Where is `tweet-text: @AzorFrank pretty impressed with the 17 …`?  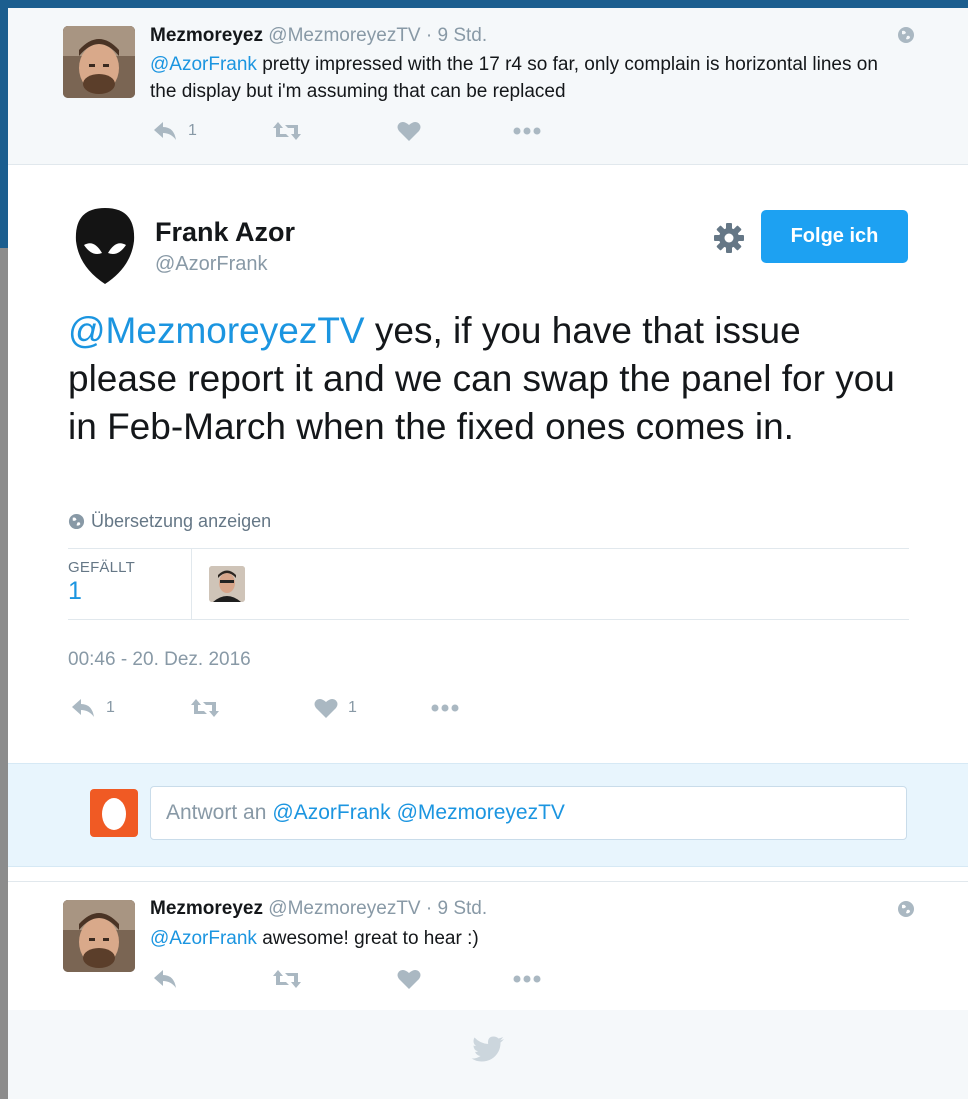
tweet-text: @AzorFrank pretty impressed with the 17 … is located at coordinates (520, 78).